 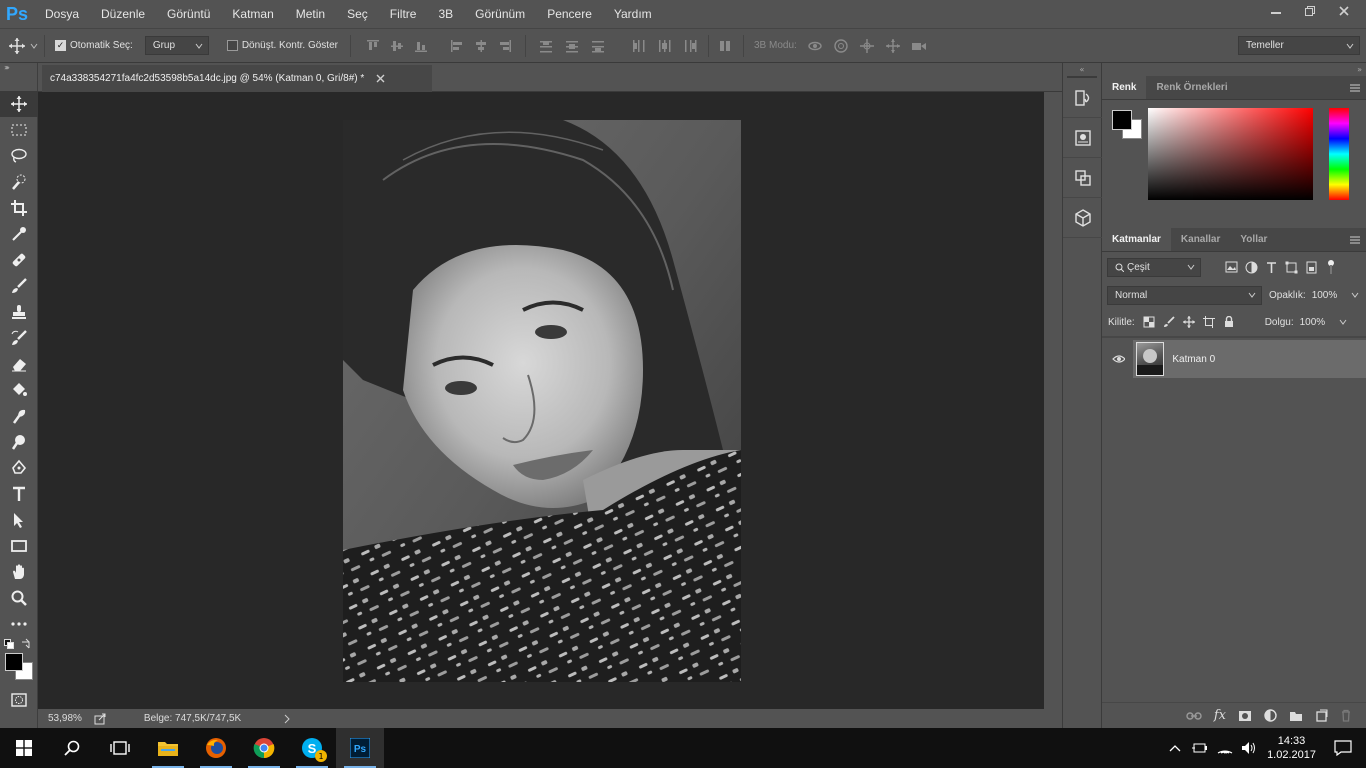 What do you see at coordinates (1083, 178) in the screenshot?
I see `glyphs-panel-icon` at bounding box center [1083, 178].